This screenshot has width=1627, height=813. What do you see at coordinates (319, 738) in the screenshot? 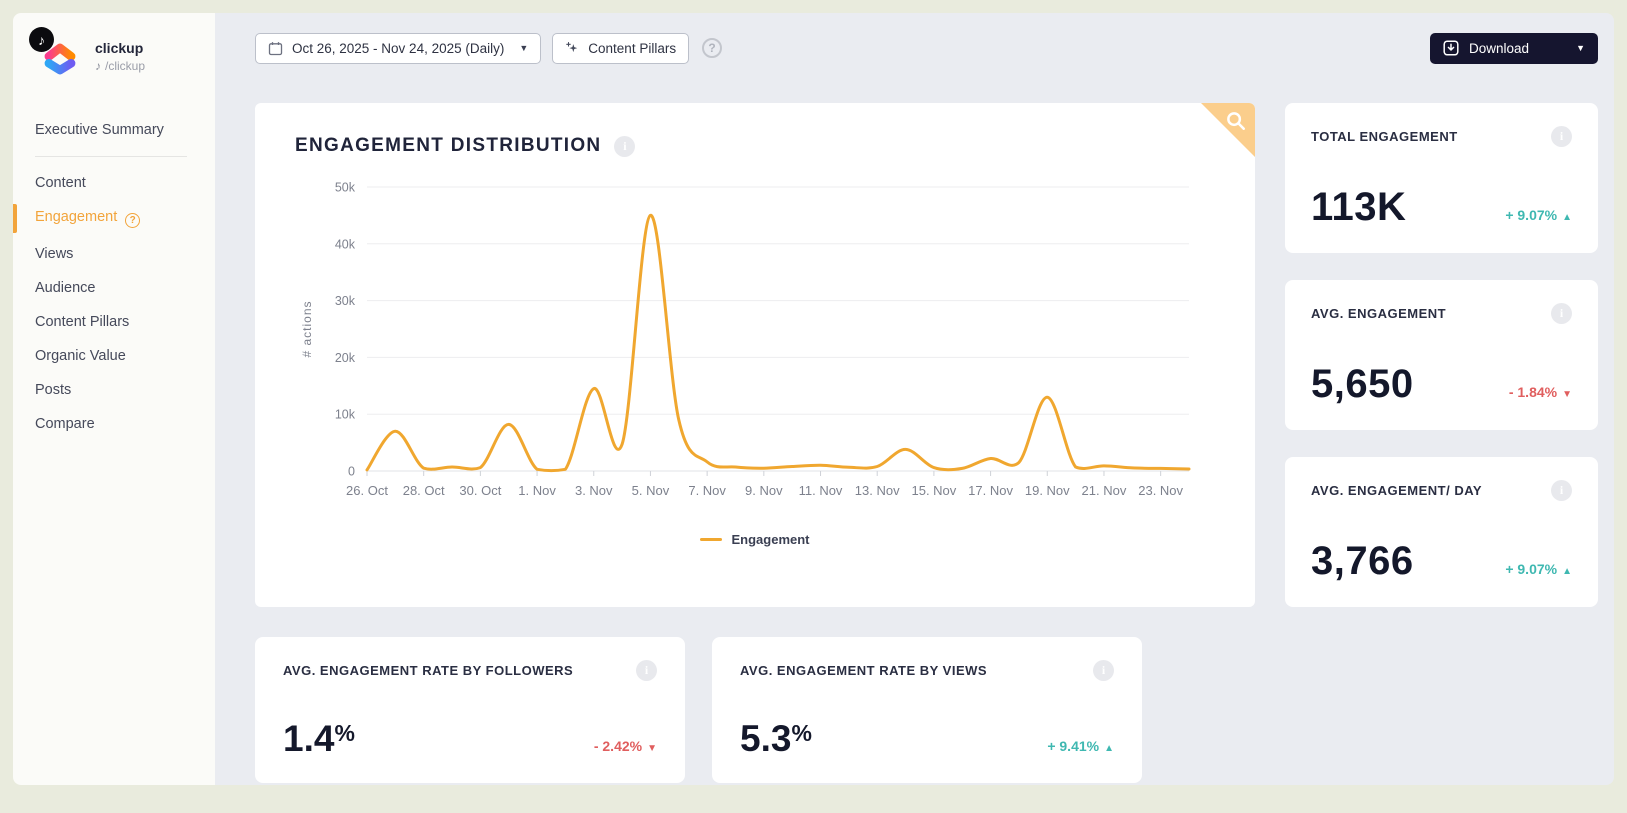
I see `card-value: 1.4%` at bounding box center [319, 738].